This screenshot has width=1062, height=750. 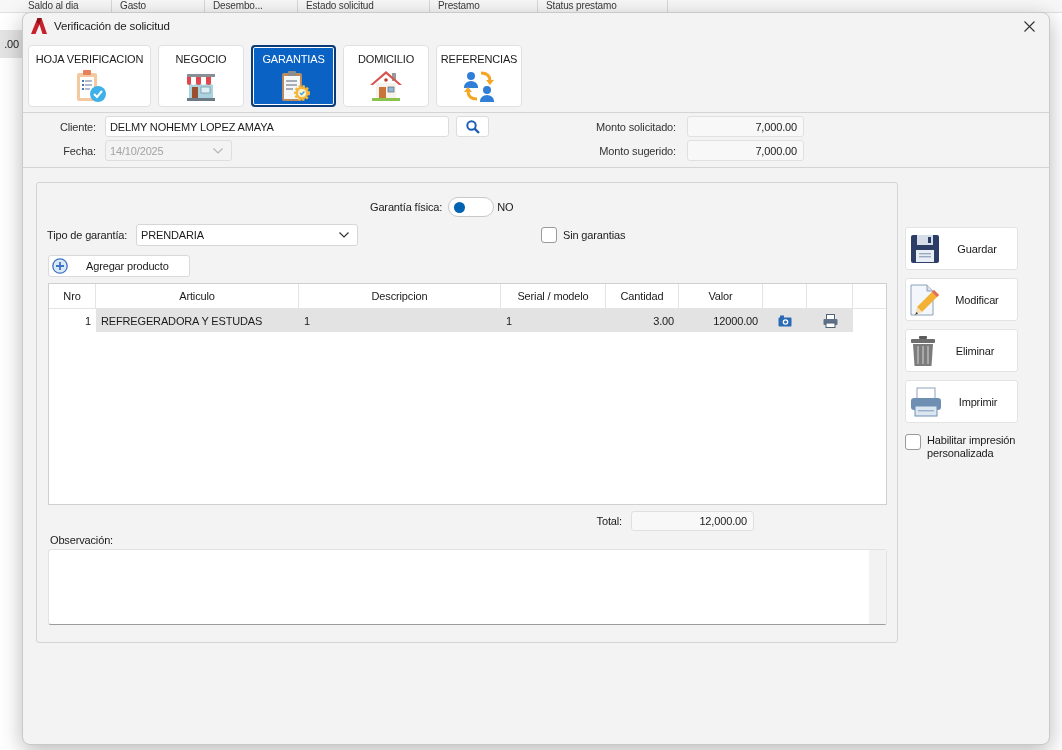 I want to click on client-field: DELMY NOHEMY LOPEZ AMAYA, so click(x=277, y=126).